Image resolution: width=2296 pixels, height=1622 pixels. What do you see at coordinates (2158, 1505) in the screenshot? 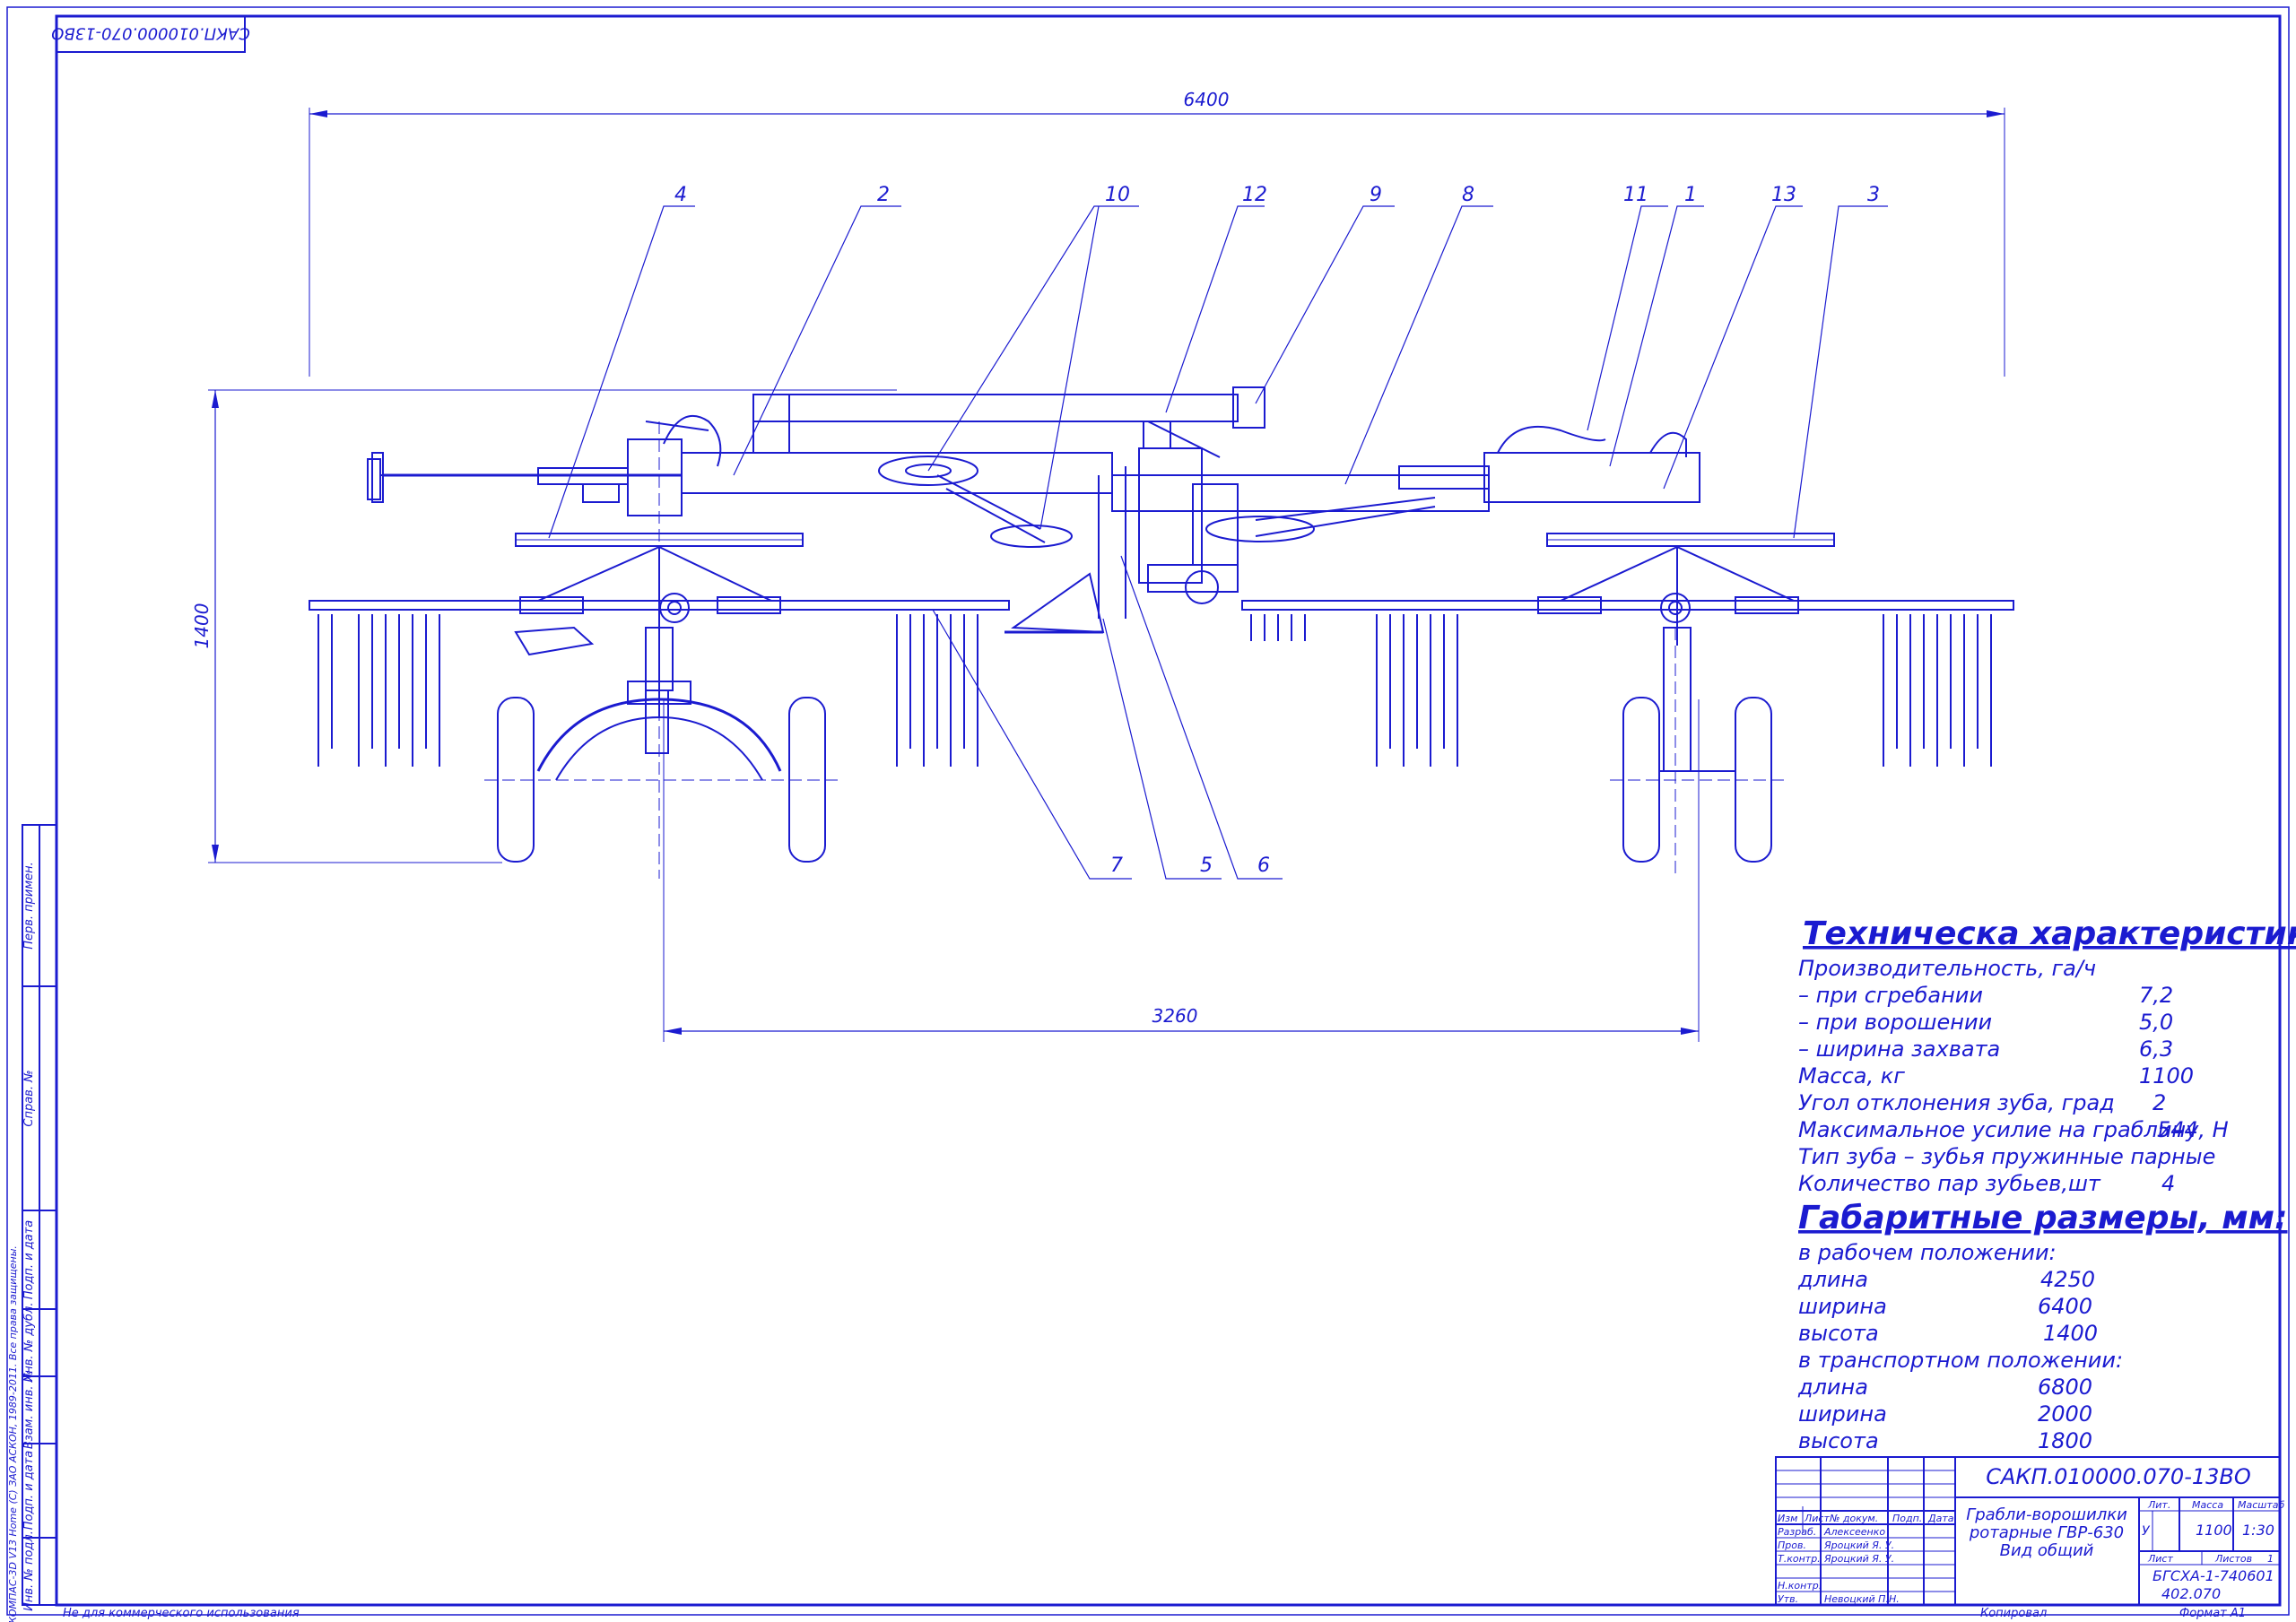
I see `tb-lit-hdr: Лит.` at bounding box center [2158, 1505].